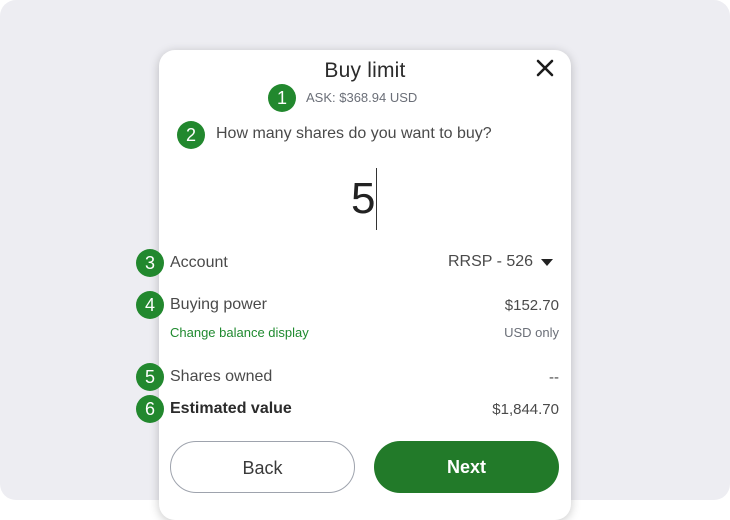  I want to click on text-caret, so click(376, 199).